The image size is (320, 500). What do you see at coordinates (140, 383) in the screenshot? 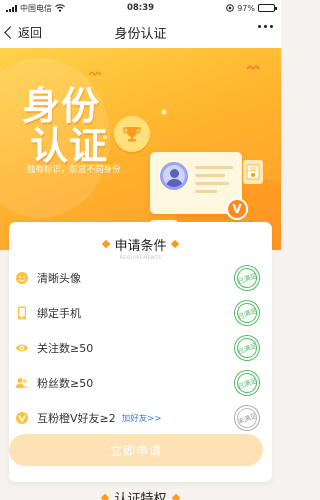
I see `requirement-row: 粉丝数≥50 已满足` at bounding box center [140, 383].